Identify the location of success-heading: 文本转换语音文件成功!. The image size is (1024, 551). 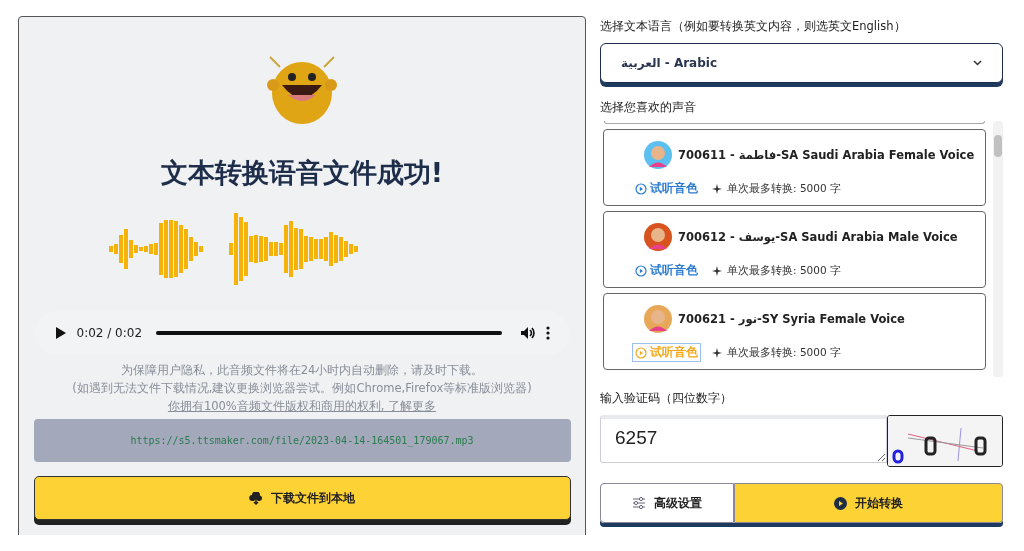
(302, 173).